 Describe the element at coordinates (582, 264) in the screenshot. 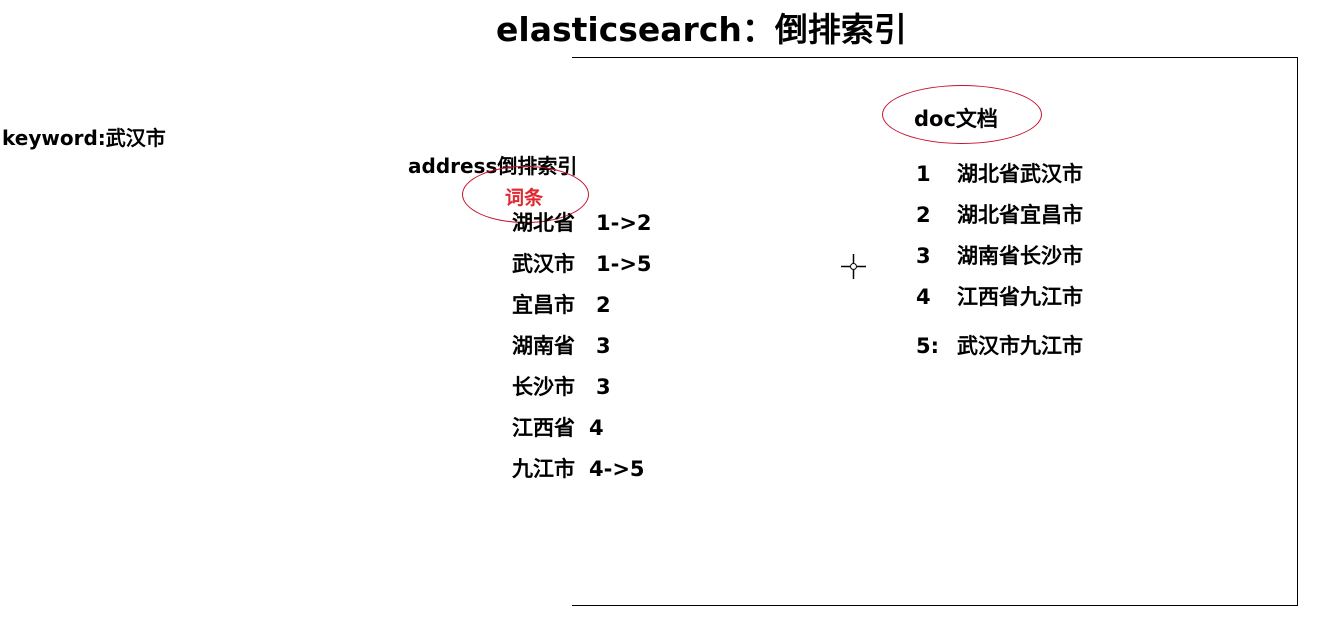

I see `term-row: 武汉市 1->5` at that location.